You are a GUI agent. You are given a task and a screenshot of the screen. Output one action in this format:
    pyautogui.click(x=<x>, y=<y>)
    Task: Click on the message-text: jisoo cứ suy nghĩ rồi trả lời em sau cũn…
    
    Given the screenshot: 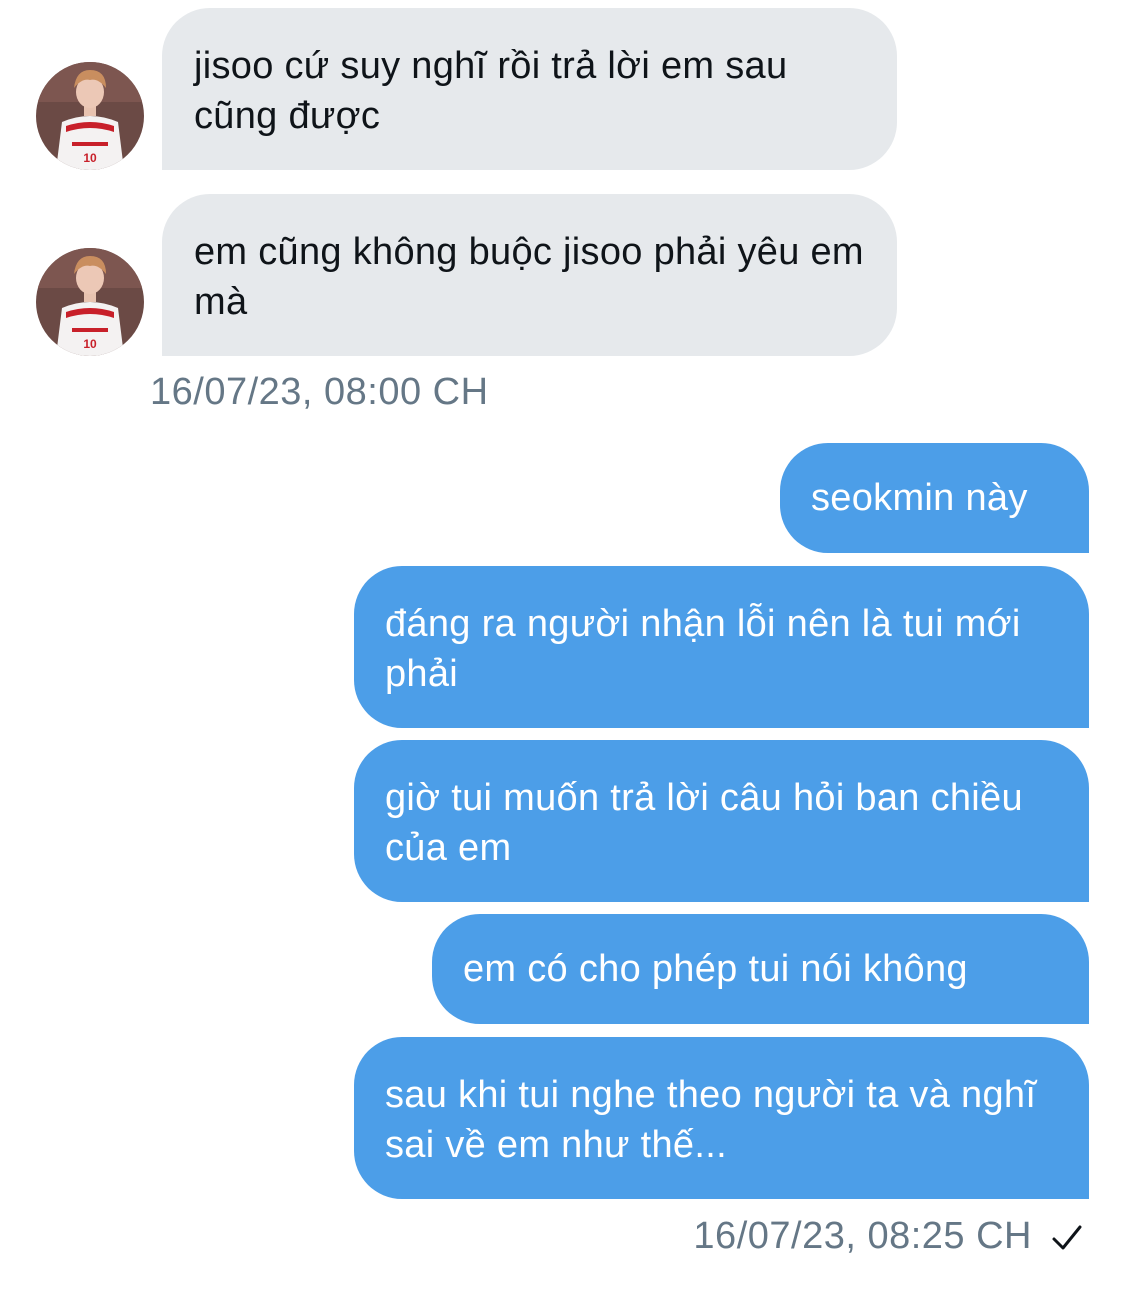 What is the action you would take?
    pyautogui.click(x=491, y=91)
    